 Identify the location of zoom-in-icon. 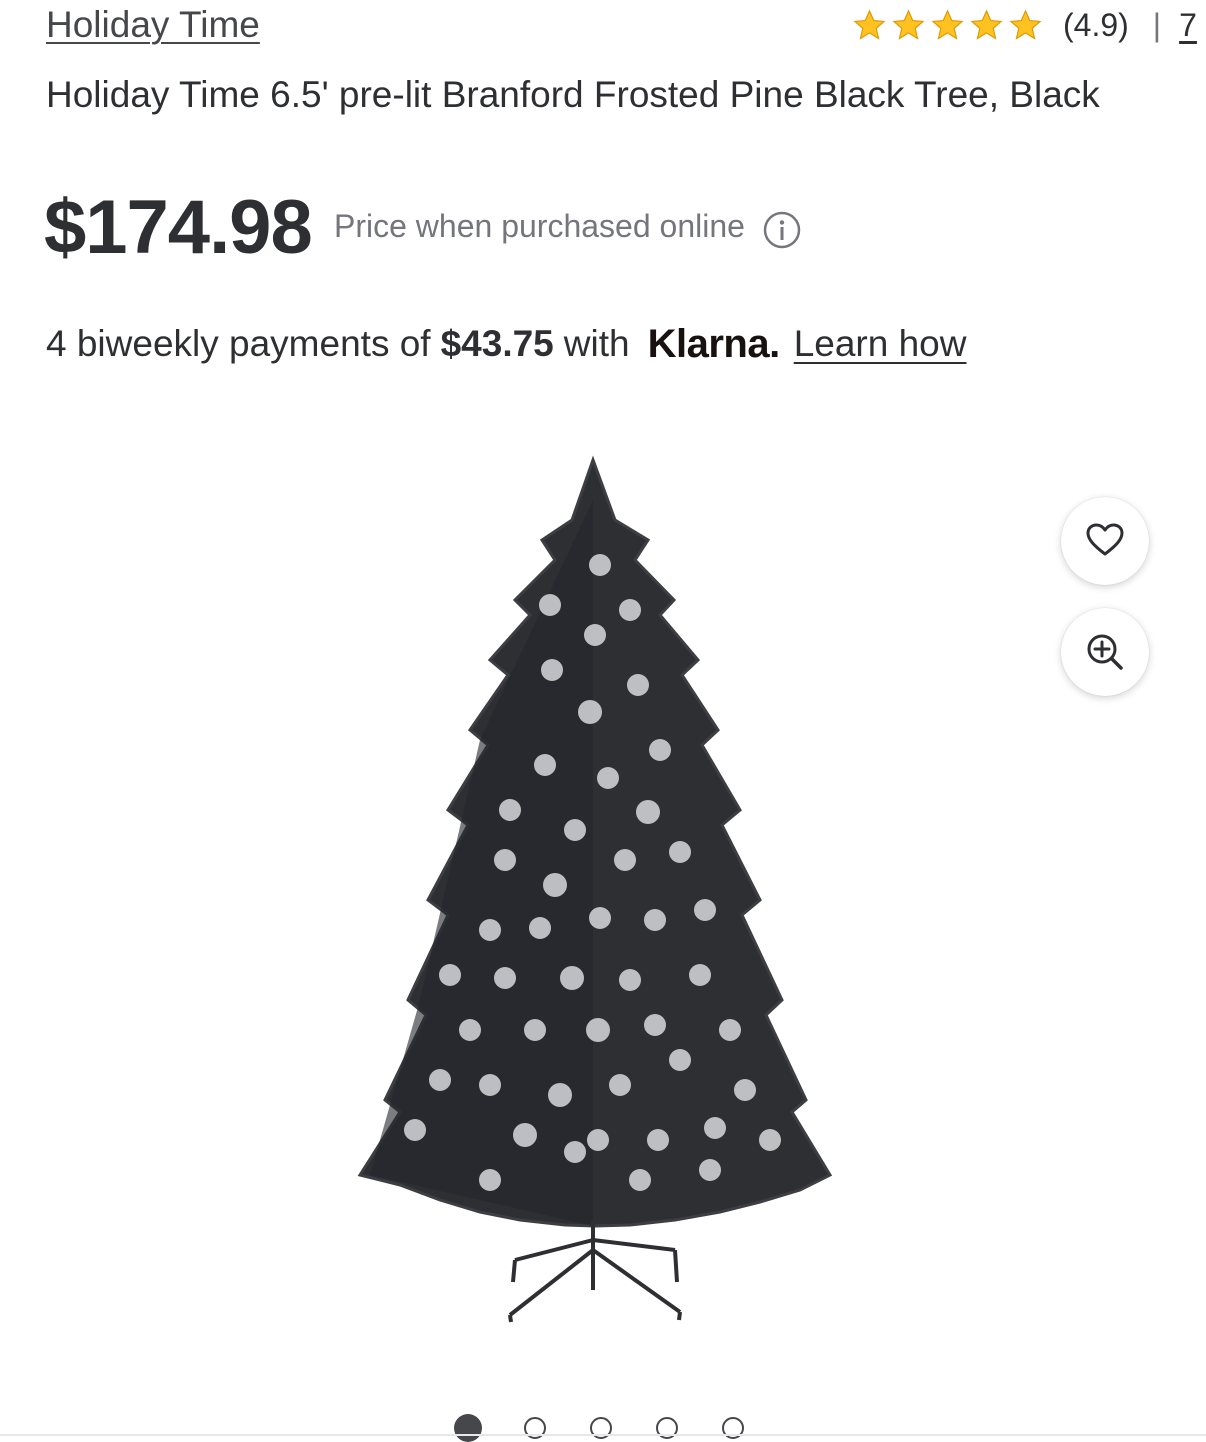
(1105, 652).